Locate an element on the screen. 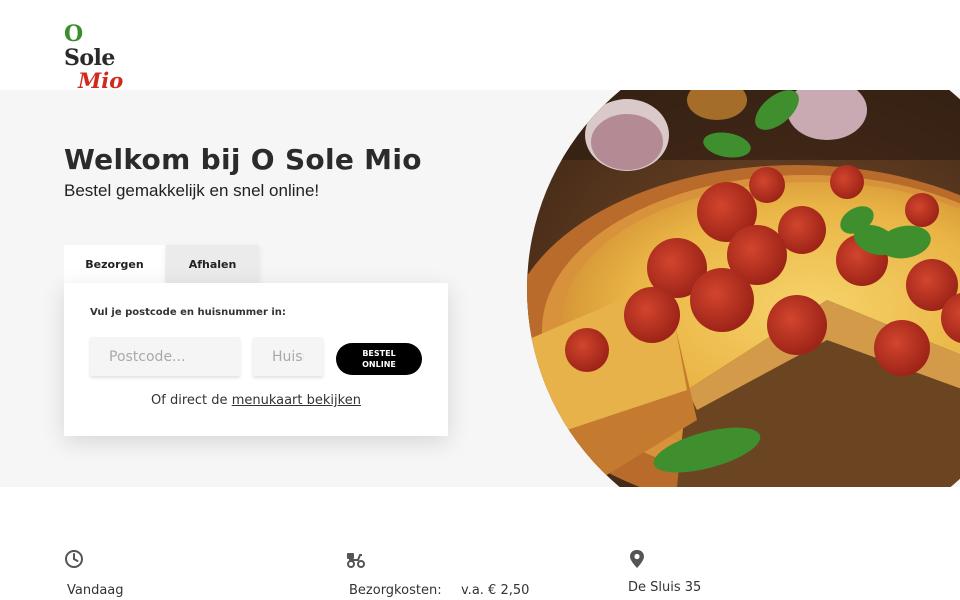 The height and width of the screenshot is (600, 960). page-title: Welkom bij O Sole Mio is located at coordinates (243, 159).